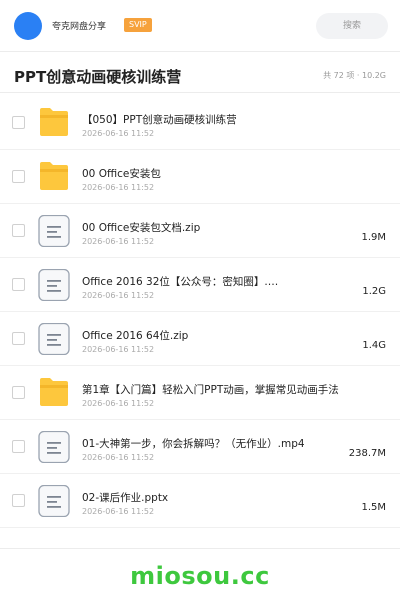 The width and height of the screenshot is (400, 600). What do you see at coordinates (212, 497) in the screenshot?
I see `file-name: 02-课后作业.pptx` at bounding box center [212, 497].